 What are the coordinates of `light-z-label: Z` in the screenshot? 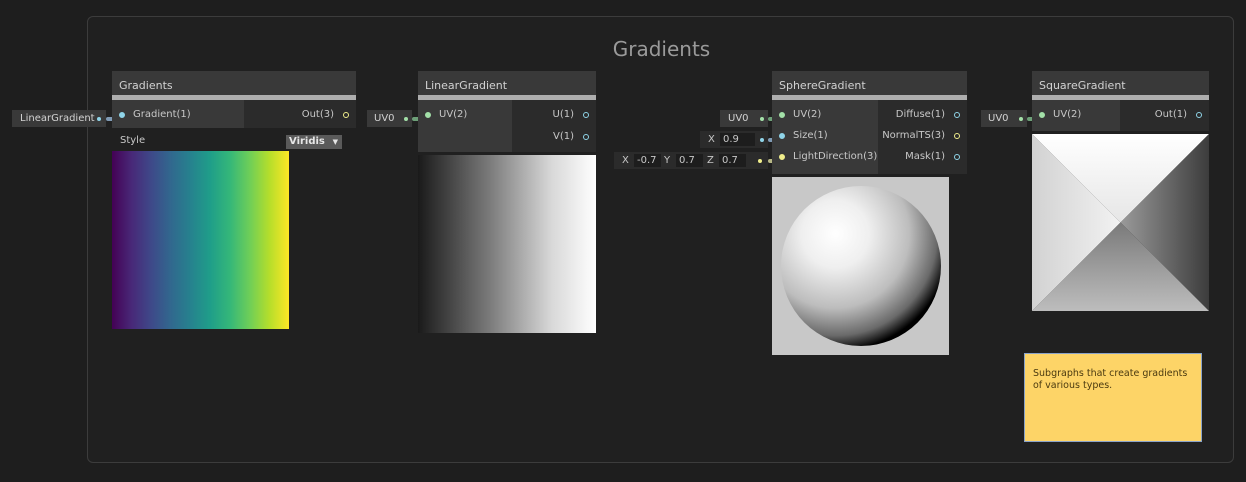 It's located at (710, 160).